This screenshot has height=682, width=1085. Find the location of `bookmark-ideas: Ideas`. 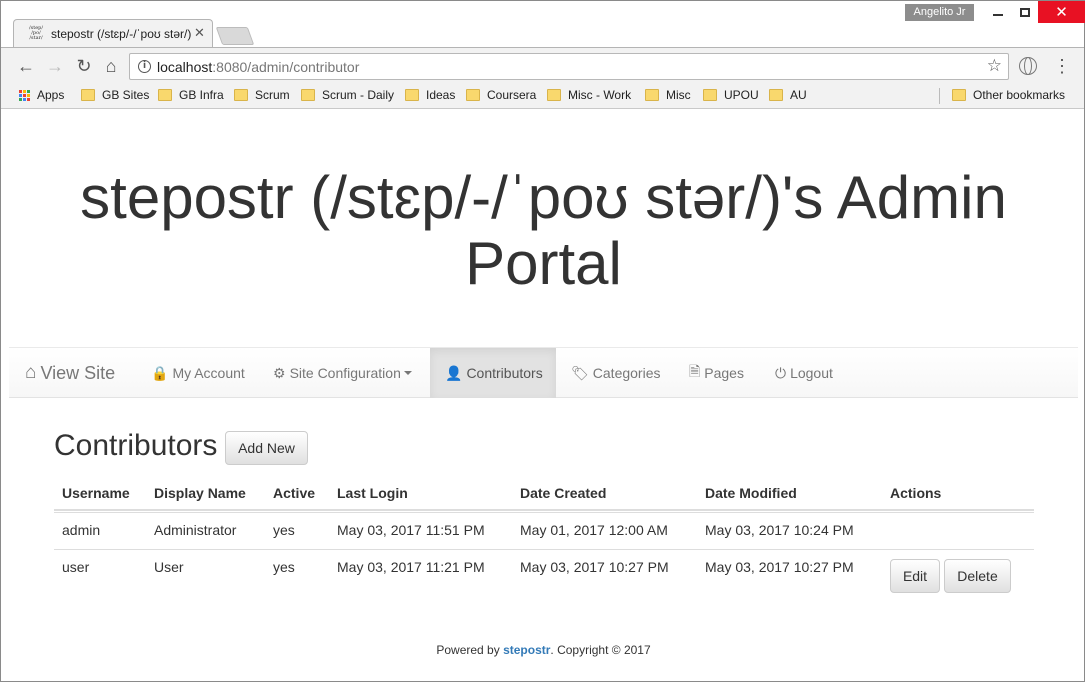

bookmark-ideas: Ideas is located at coordinates (430, 95).